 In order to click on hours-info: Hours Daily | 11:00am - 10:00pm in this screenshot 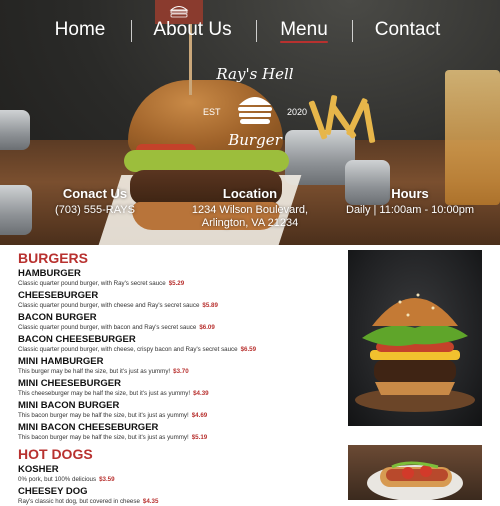, I will do `click(410, 201)`.